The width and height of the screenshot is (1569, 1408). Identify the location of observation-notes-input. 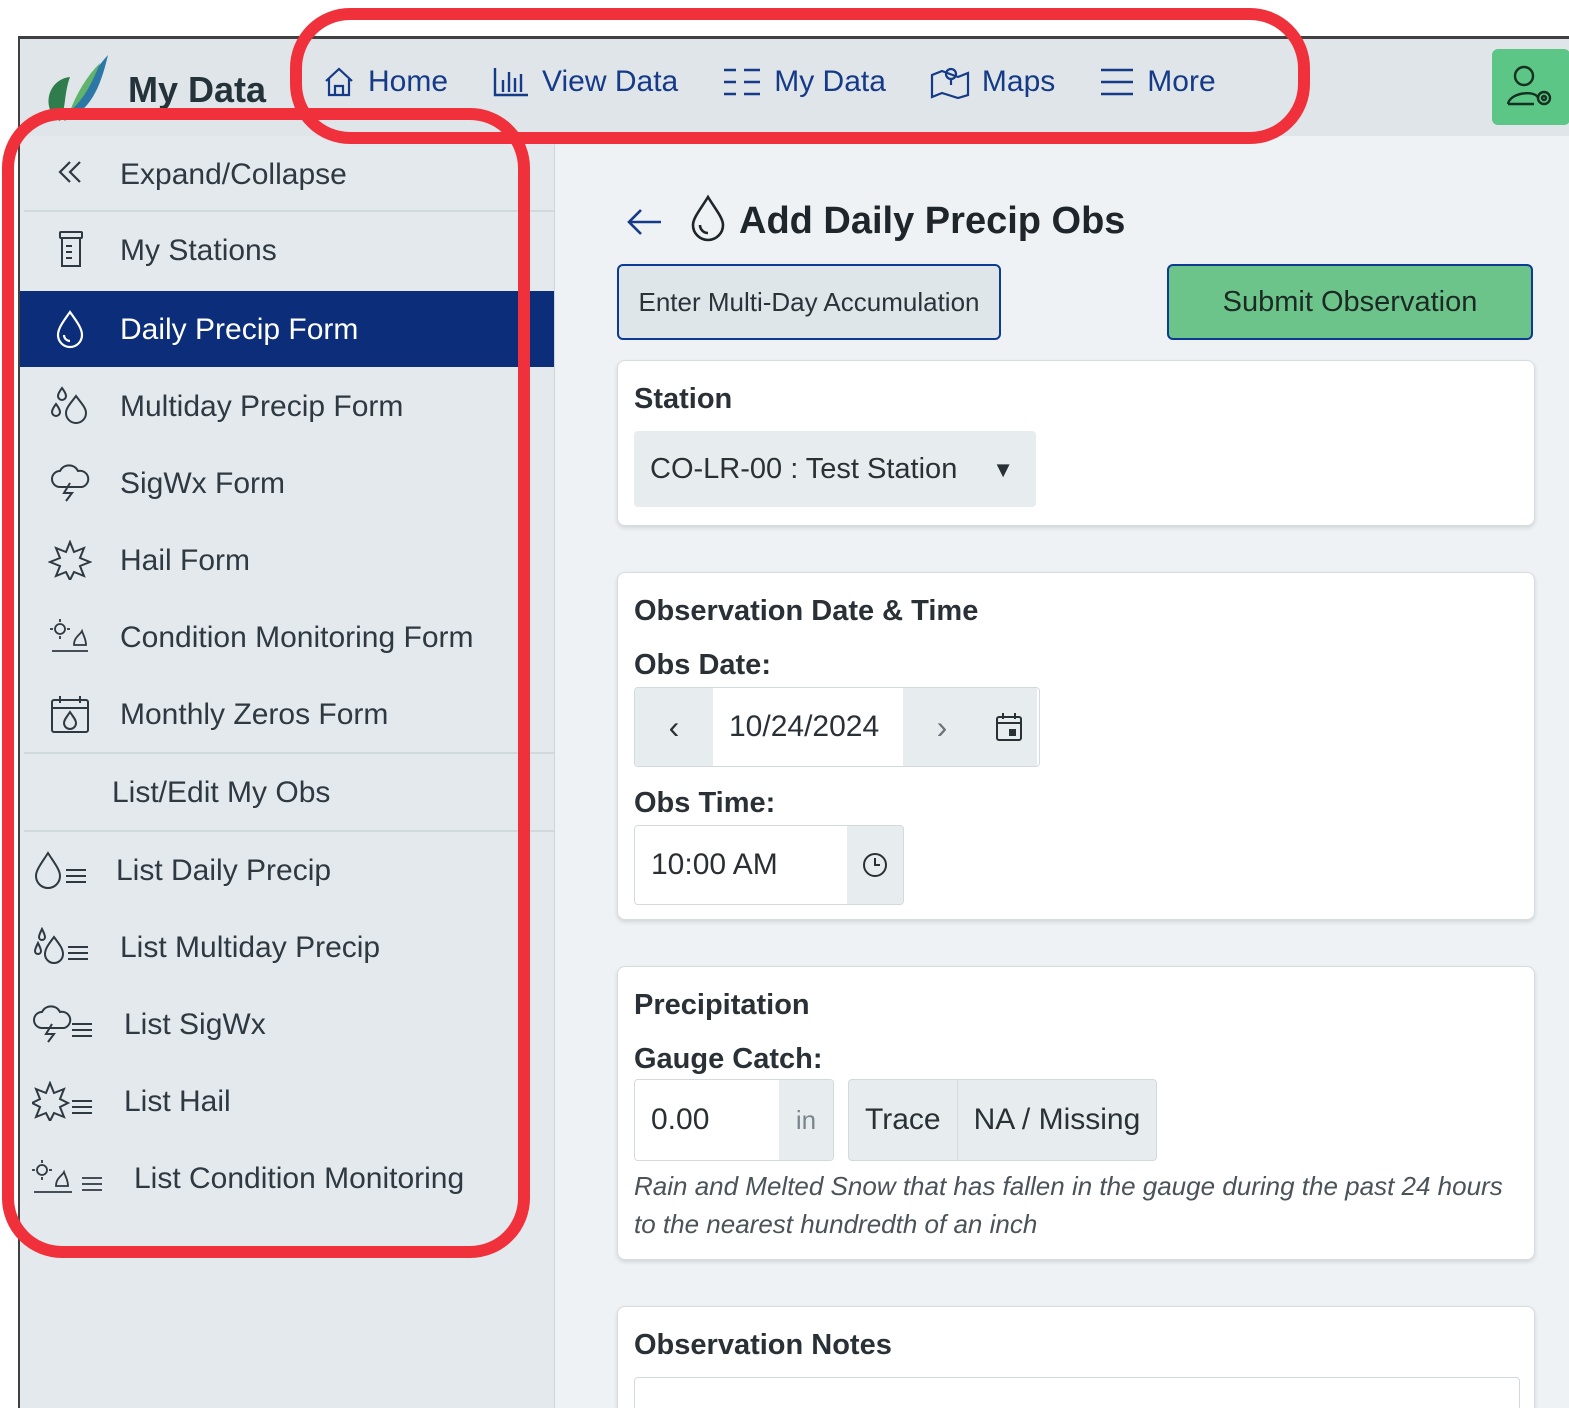
(1077, 1392).